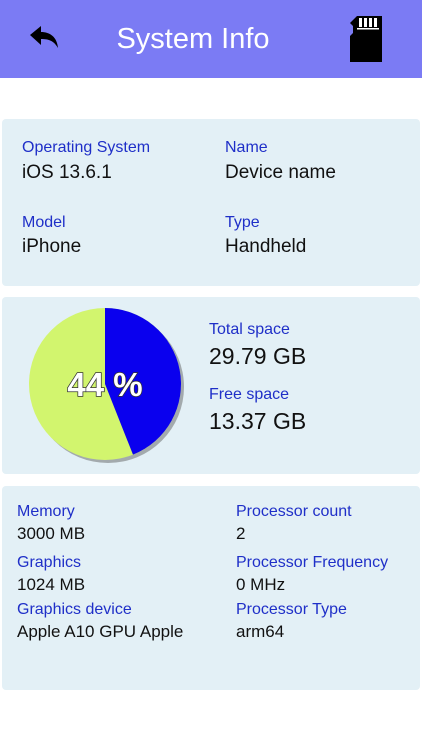 The width and height of the screenshot is (422, 750). Describe the element at coordinates (104, 384) in the screenshot. I see `storage-percent-text: 44 %` at that location.